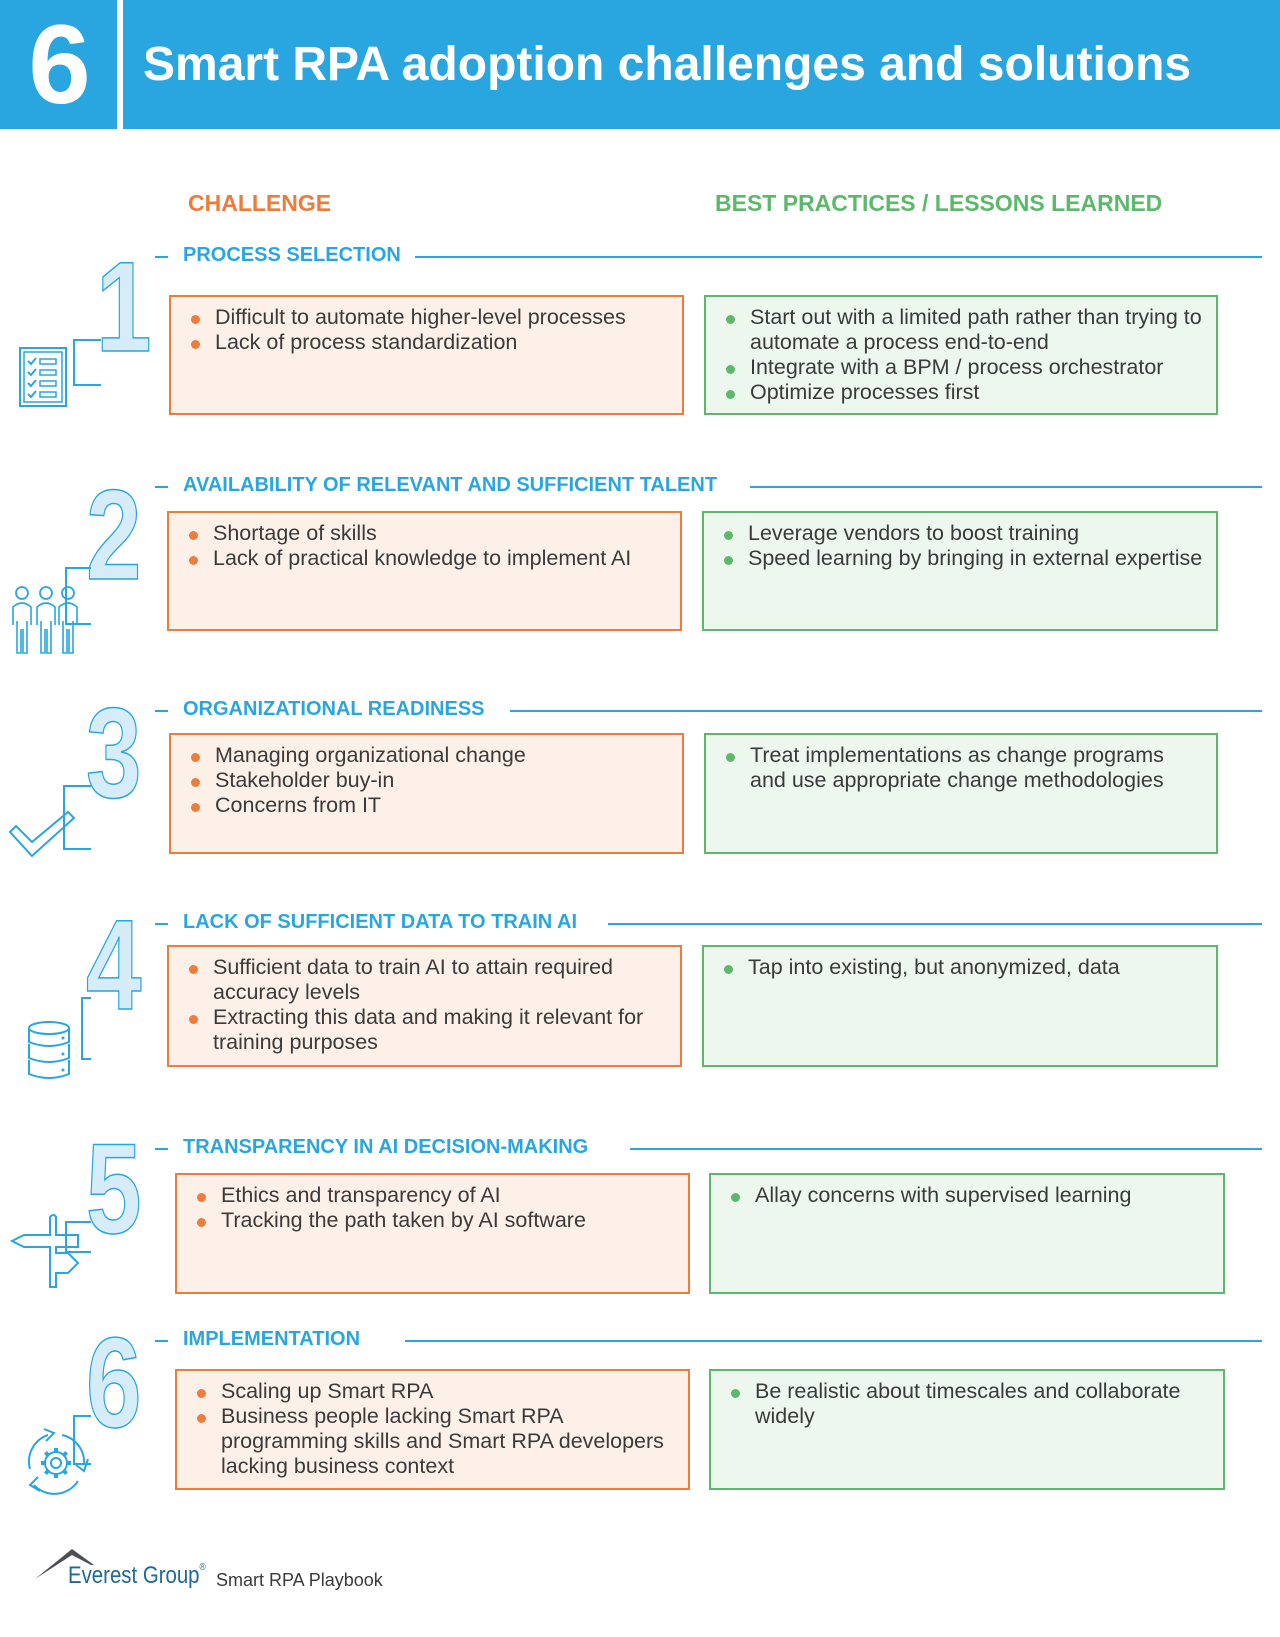  What do you see at coordinates (113, 753) in the screenshot?
I see `section-number-3: 3` at bounding box center [113, 753].